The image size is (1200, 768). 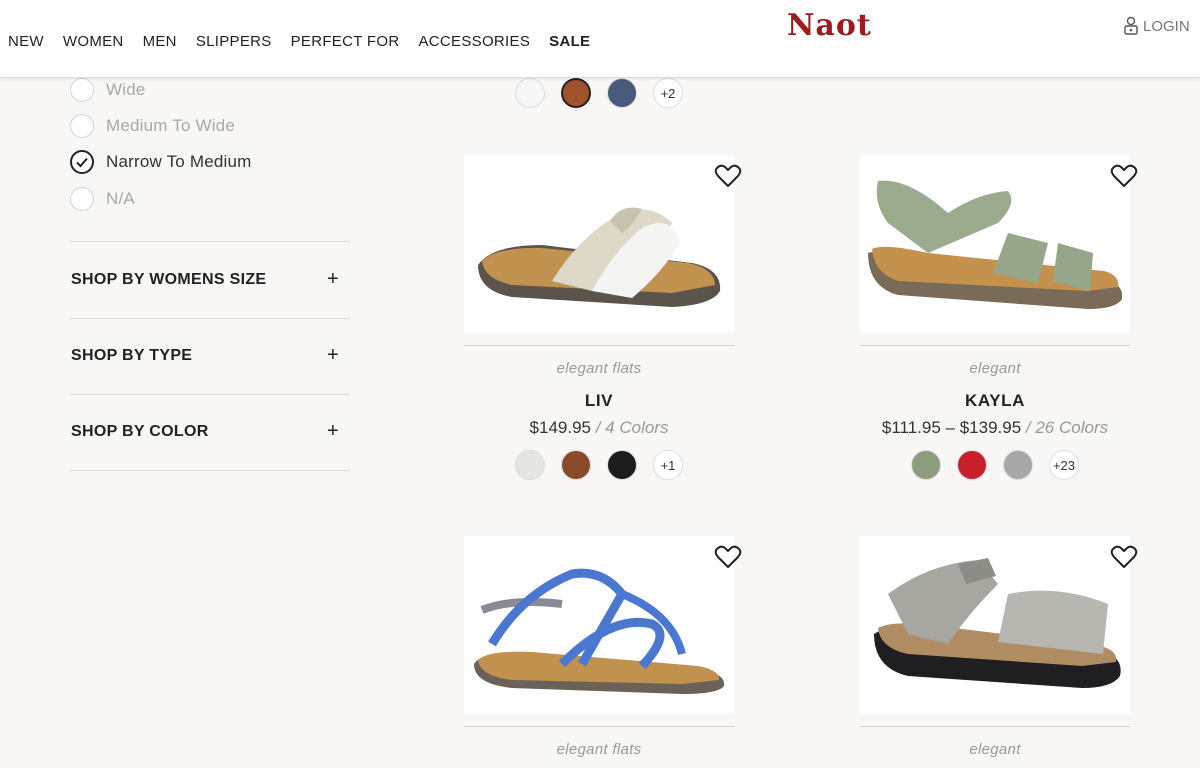 What do you see at coordinates (1166, 26) in the screenshot?
I see `login-label: LOGIN` at bounding box center [1166, 26].